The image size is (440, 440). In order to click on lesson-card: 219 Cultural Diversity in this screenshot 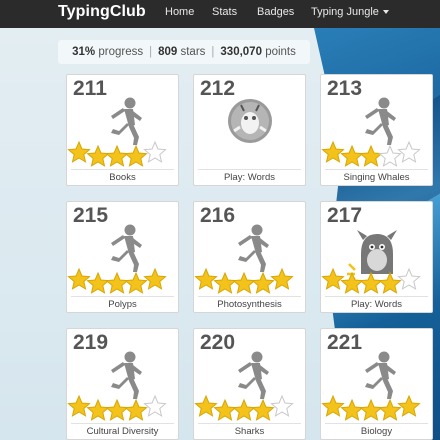, I will do `click(122, 384)`.